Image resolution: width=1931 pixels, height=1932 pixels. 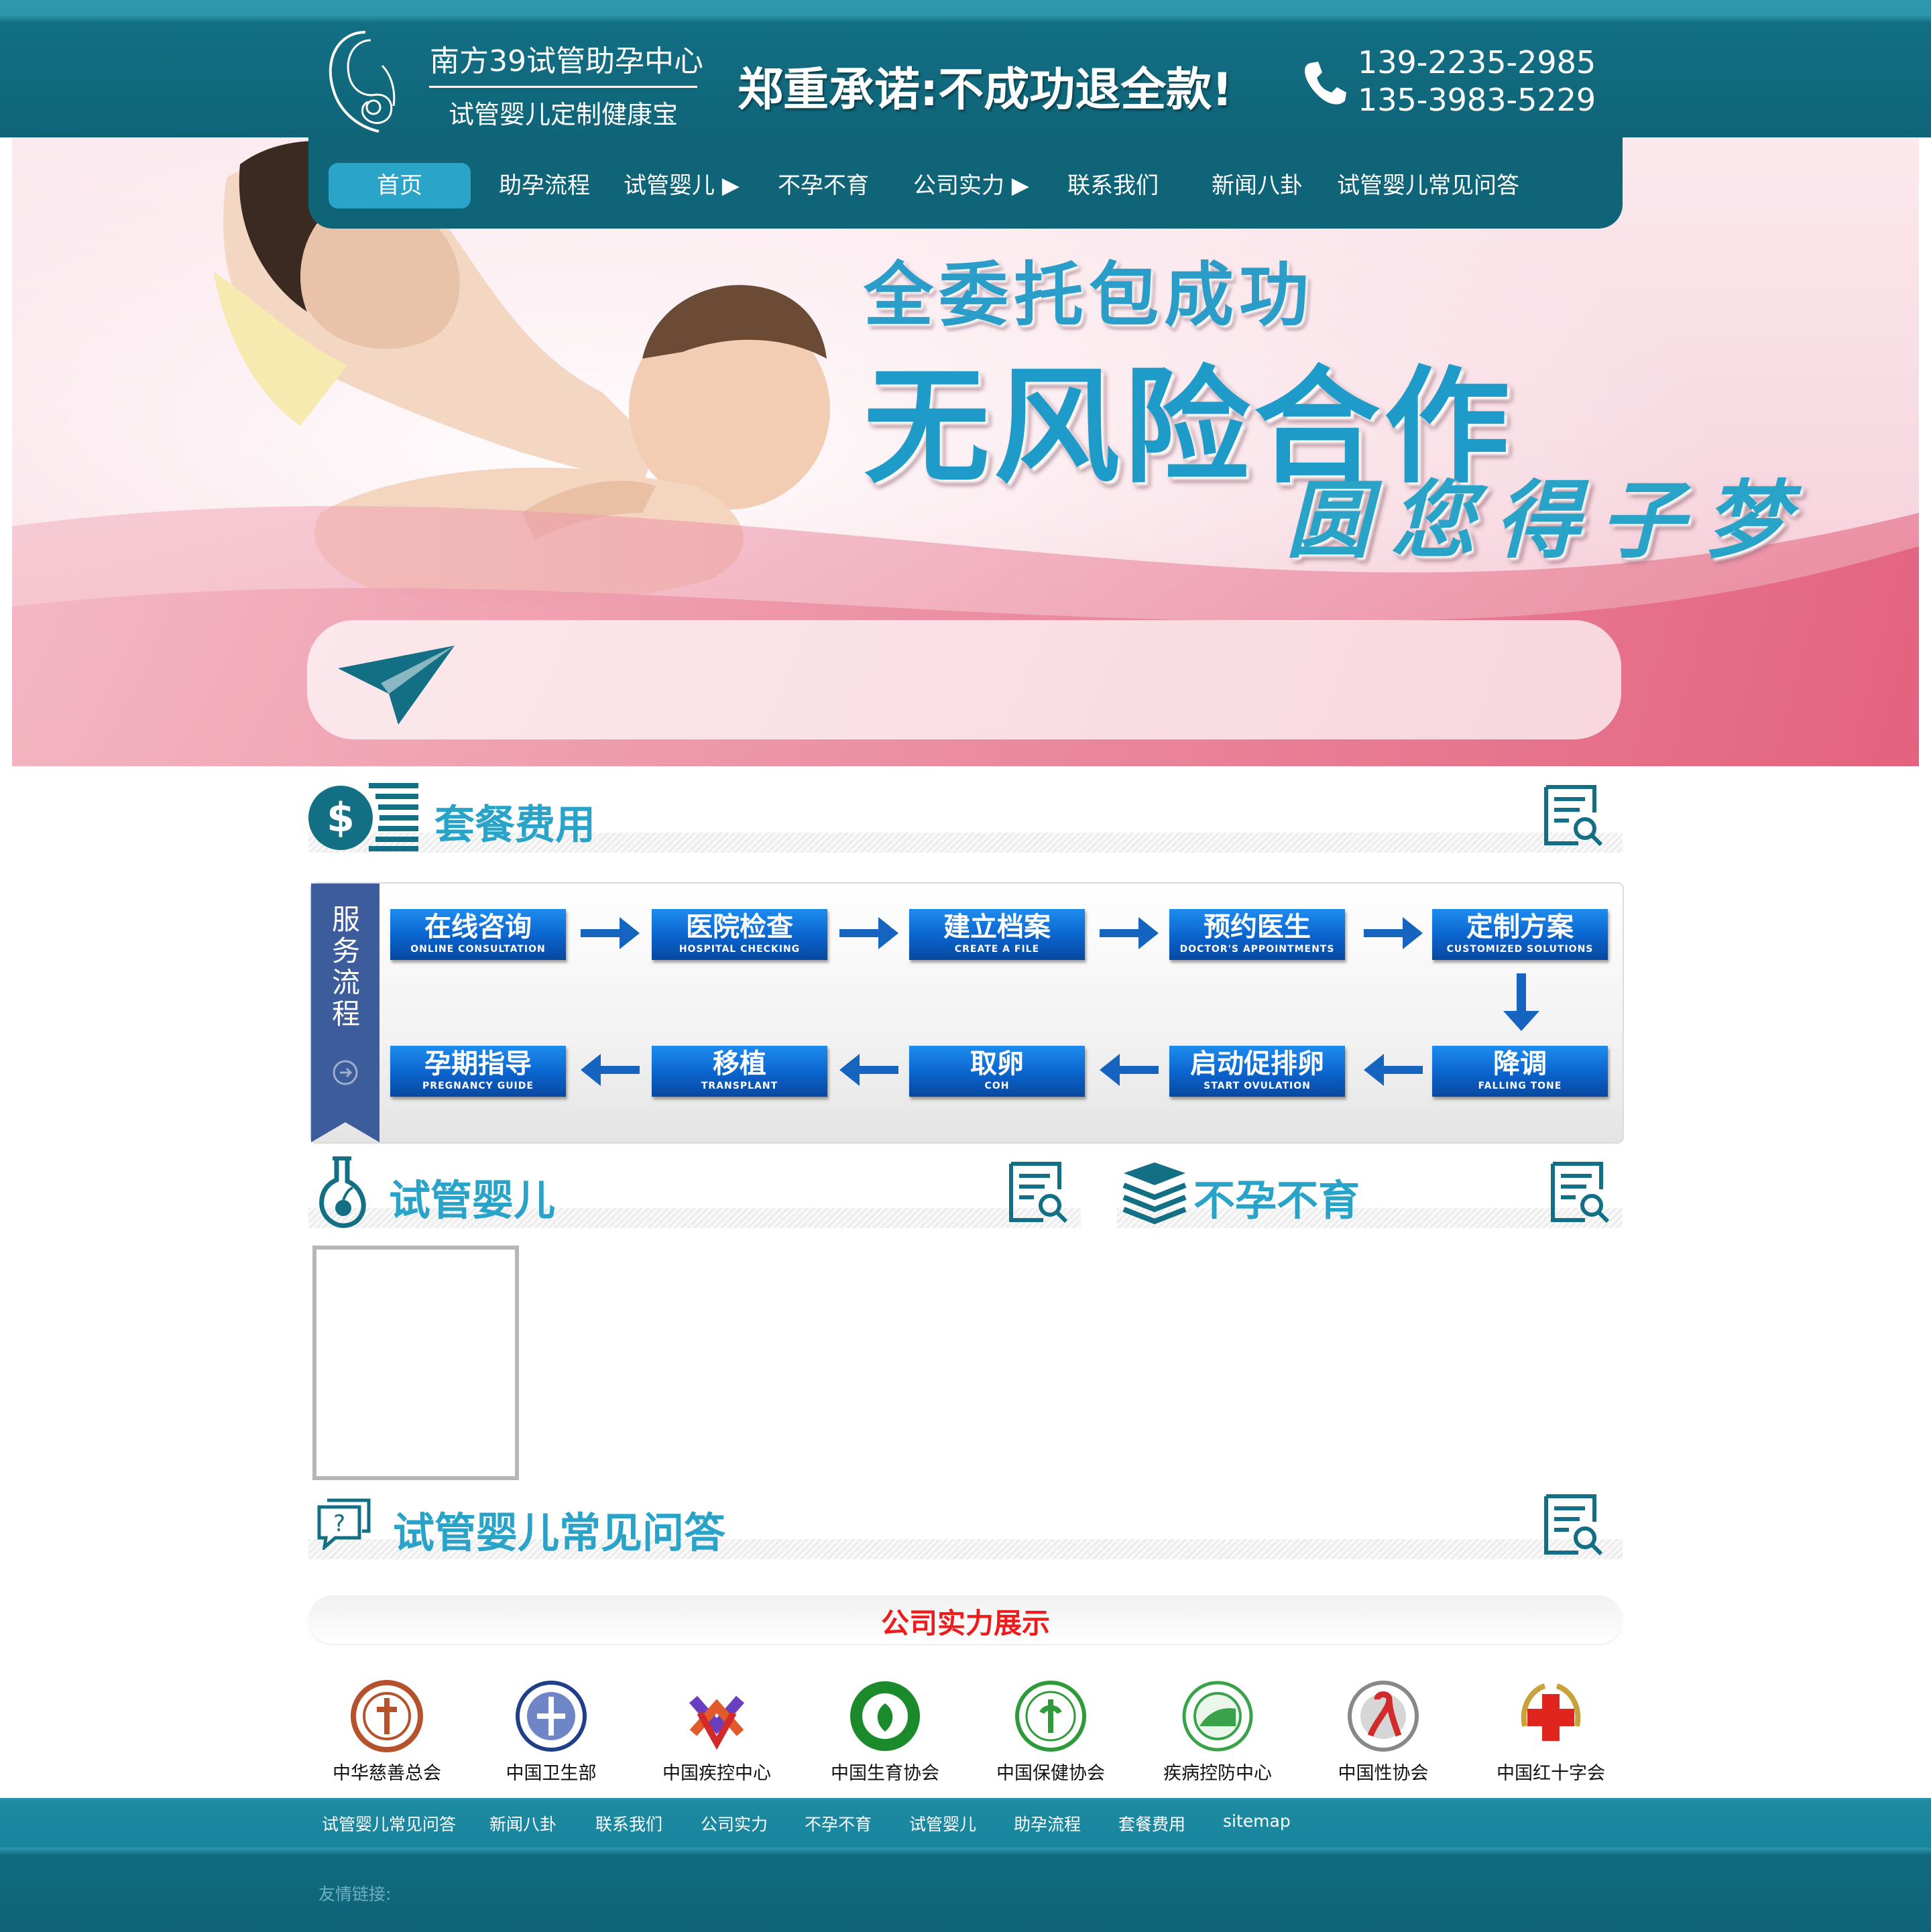 I want to click on footer-link: 公司实力, so click(x=735, y=1824).